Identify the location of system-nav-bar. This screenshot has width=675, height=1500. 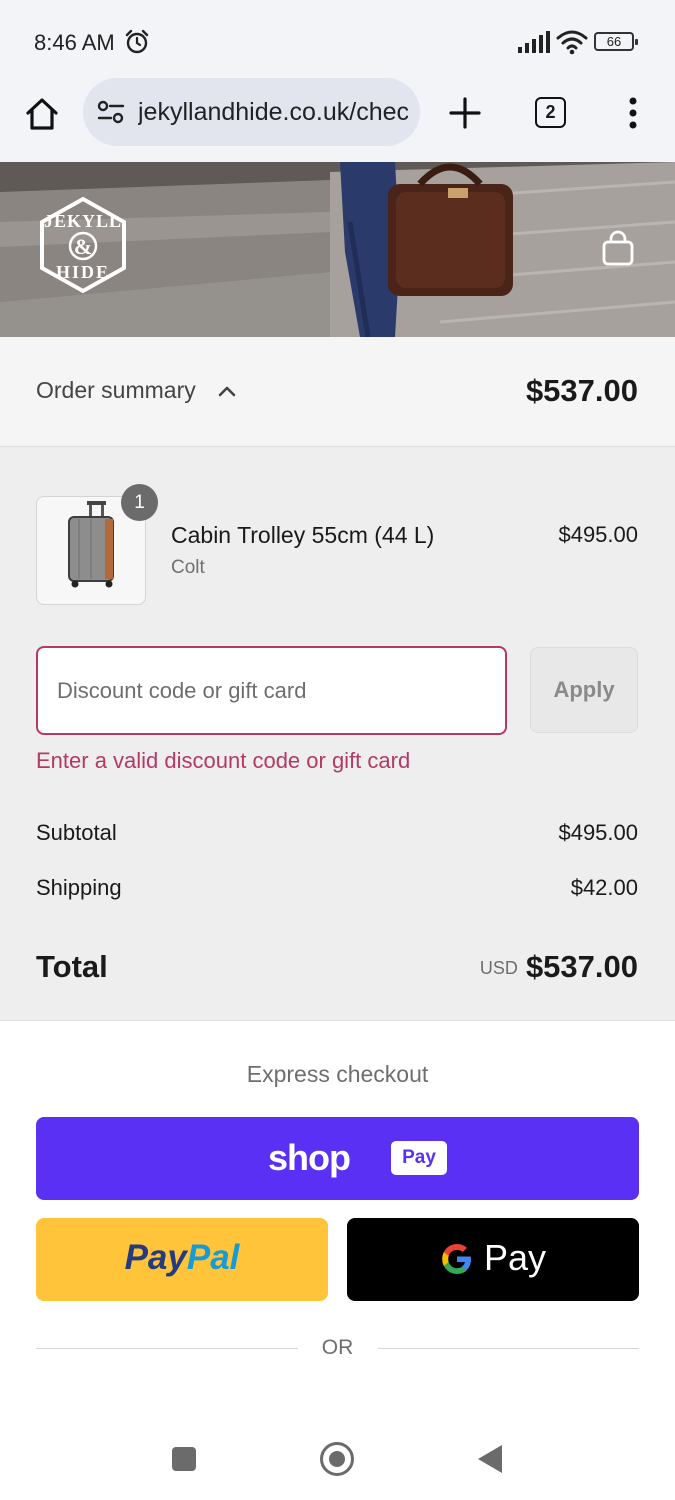
(337, 1460).